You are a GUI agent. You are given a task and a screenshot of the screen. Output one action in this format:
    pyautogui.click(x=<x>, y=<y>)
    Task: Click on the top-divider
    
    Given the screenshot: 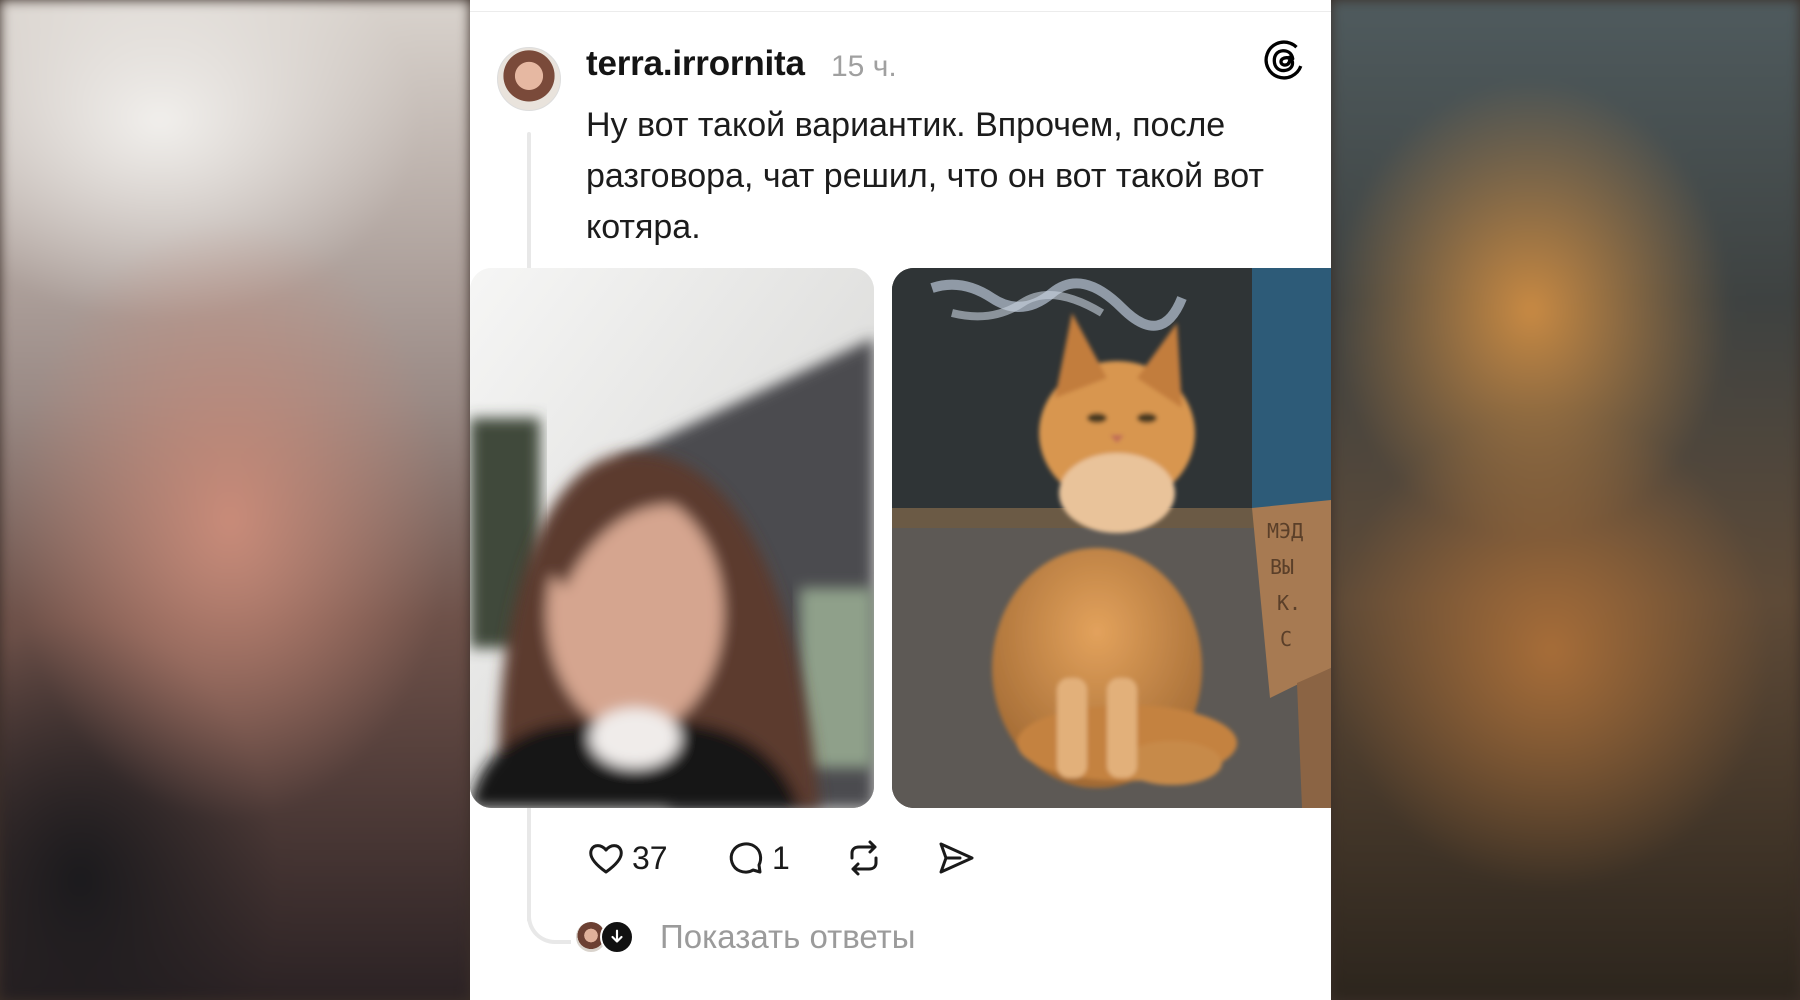 What is the action you would take?
    pyautogui.click(x=900, y=11)
    